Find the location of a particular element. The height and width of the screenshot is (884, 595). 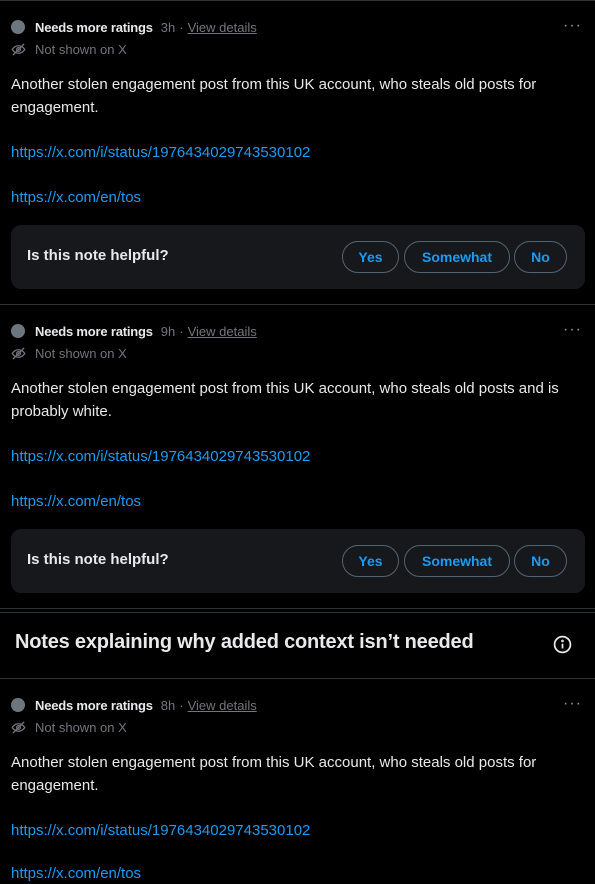

note-header: Needs more ratings 8h · View details is located at coordinates (134, 705).